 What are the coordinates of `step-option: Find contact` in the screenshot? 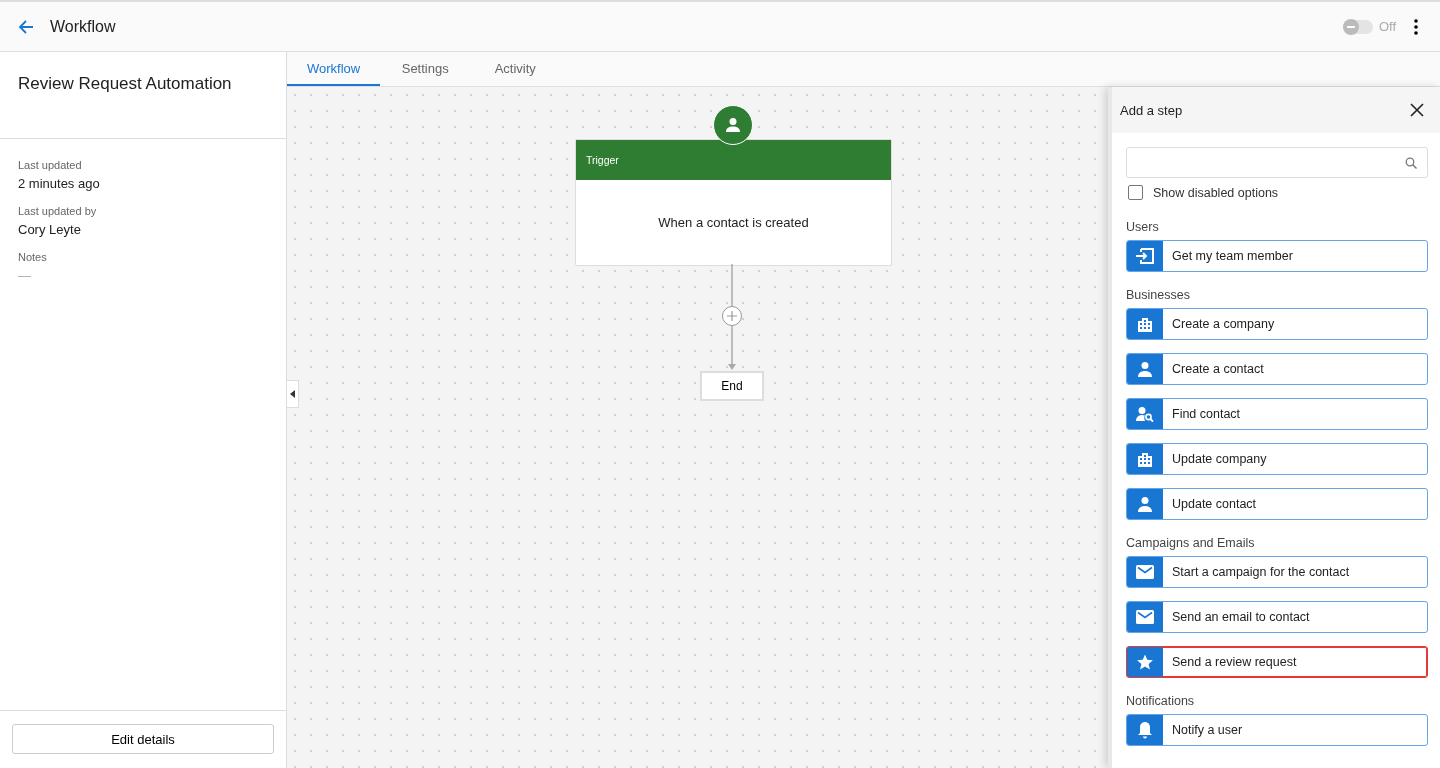 It's located at (1277, 414).